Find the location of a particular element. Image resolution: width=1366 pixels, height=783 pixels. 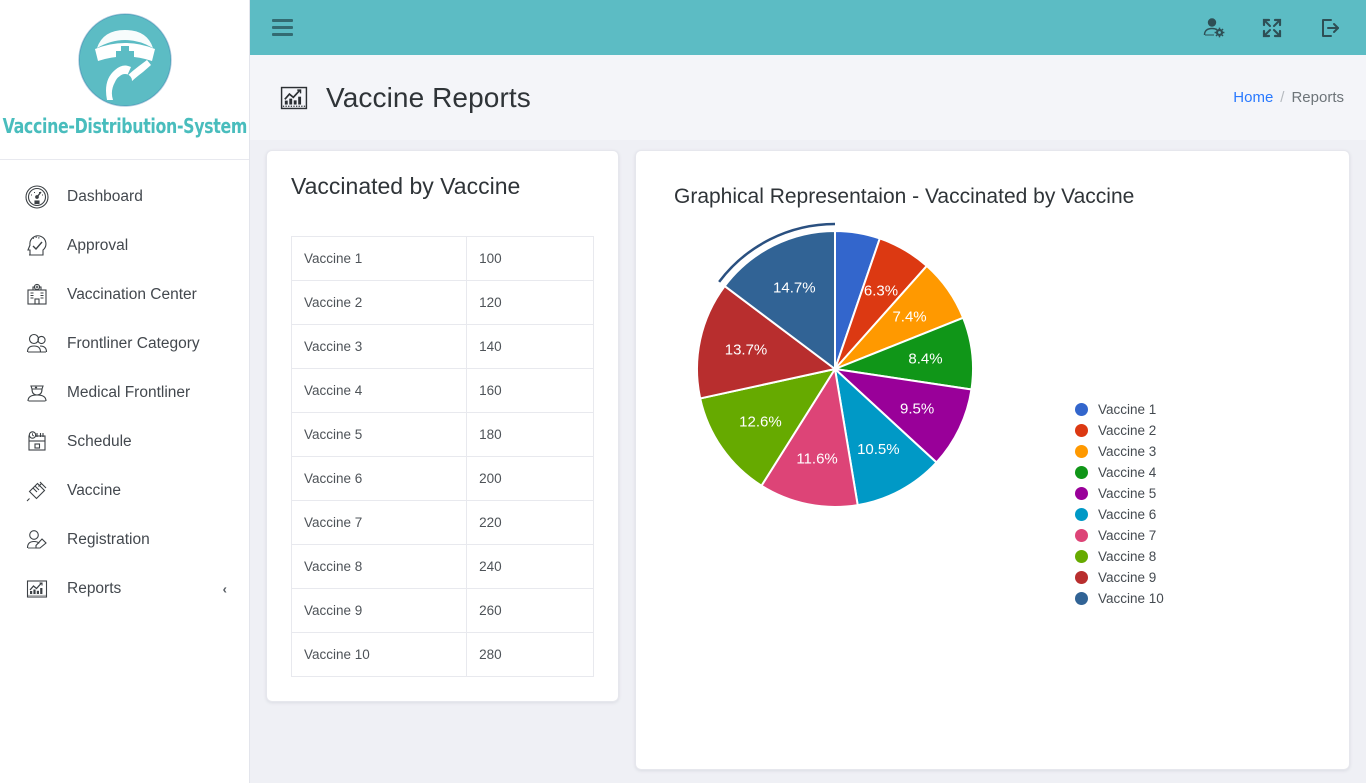

legend-label: Vaccine 10 is located at coordinates (1131, 598).